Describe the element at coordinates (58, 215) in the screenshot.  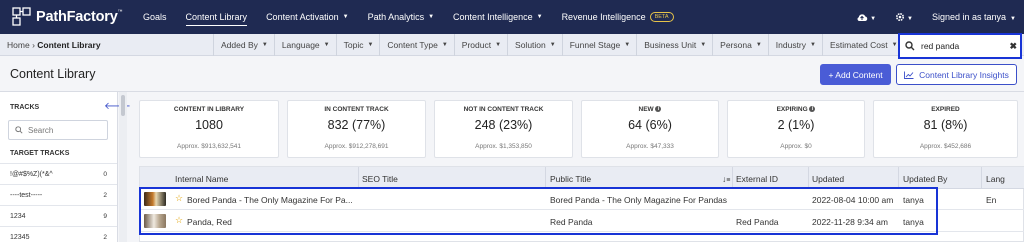
I see `track-item: 1234 9` at that location.